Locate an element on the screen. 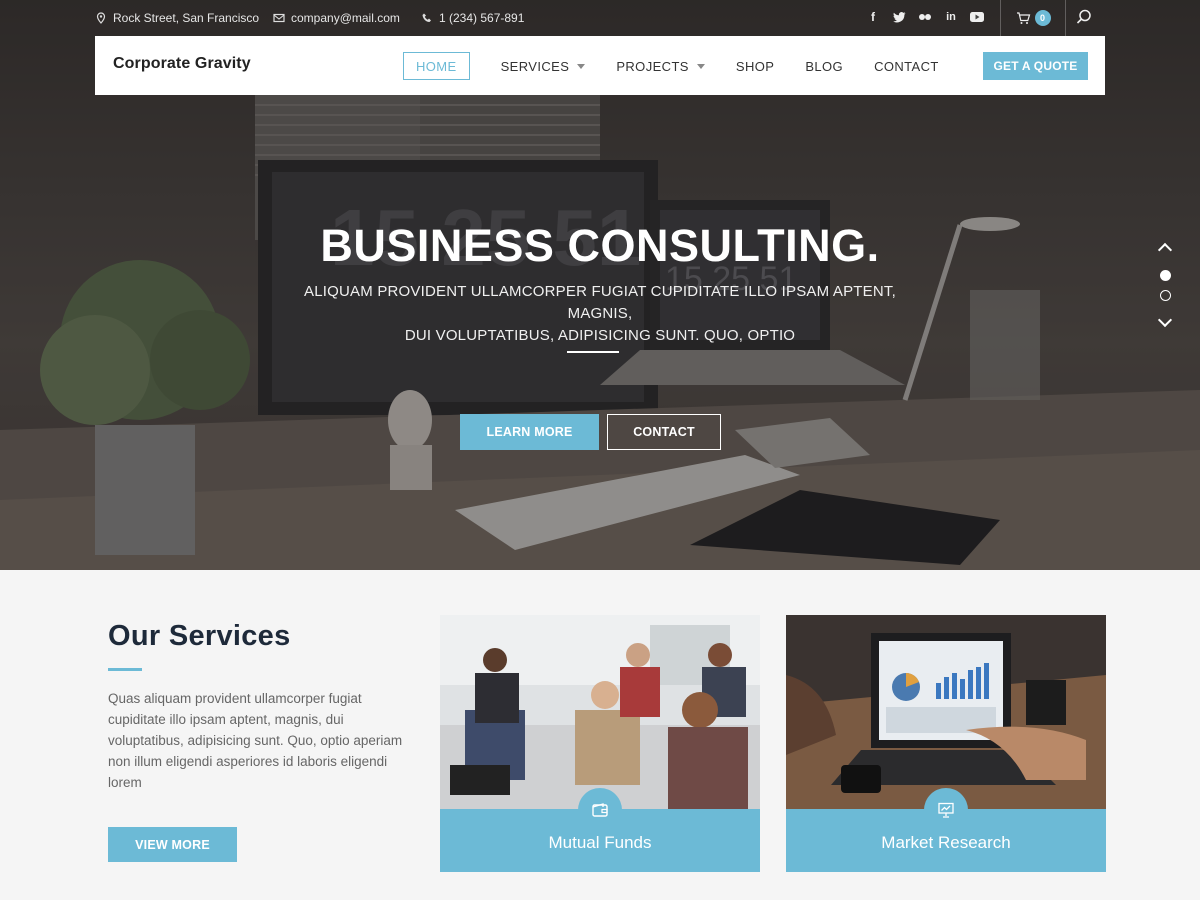 The width and height of the screenshot is (1200, 900). view-more-button: VIEW MORE is located at coordinates (172, 844).